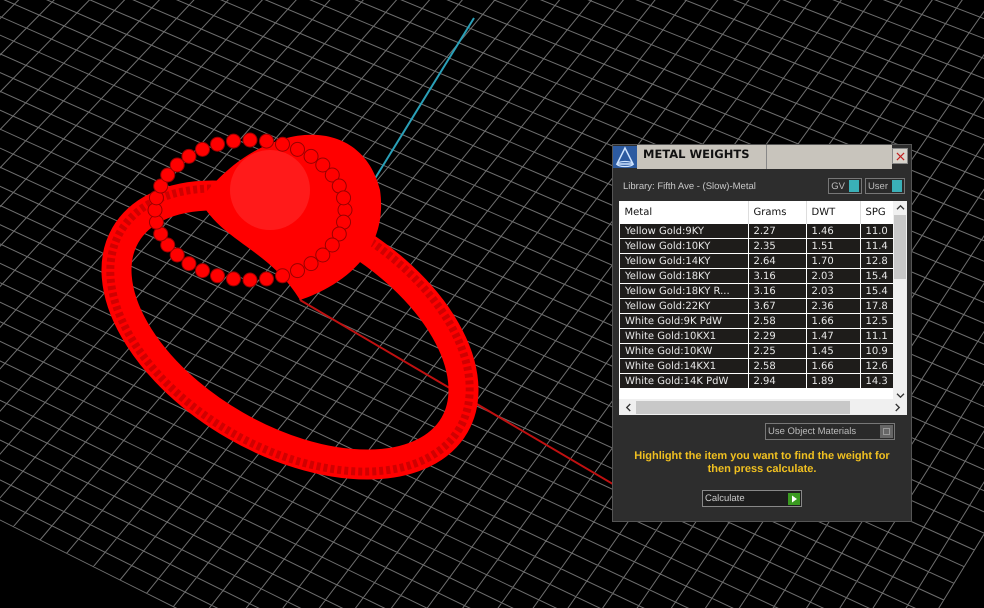 This screenshot has height=608, width=984. What do you see at coordinates (876, 366) in the screenshot?
I see `table-cell: 12.6` at bounding box center [876, 366].